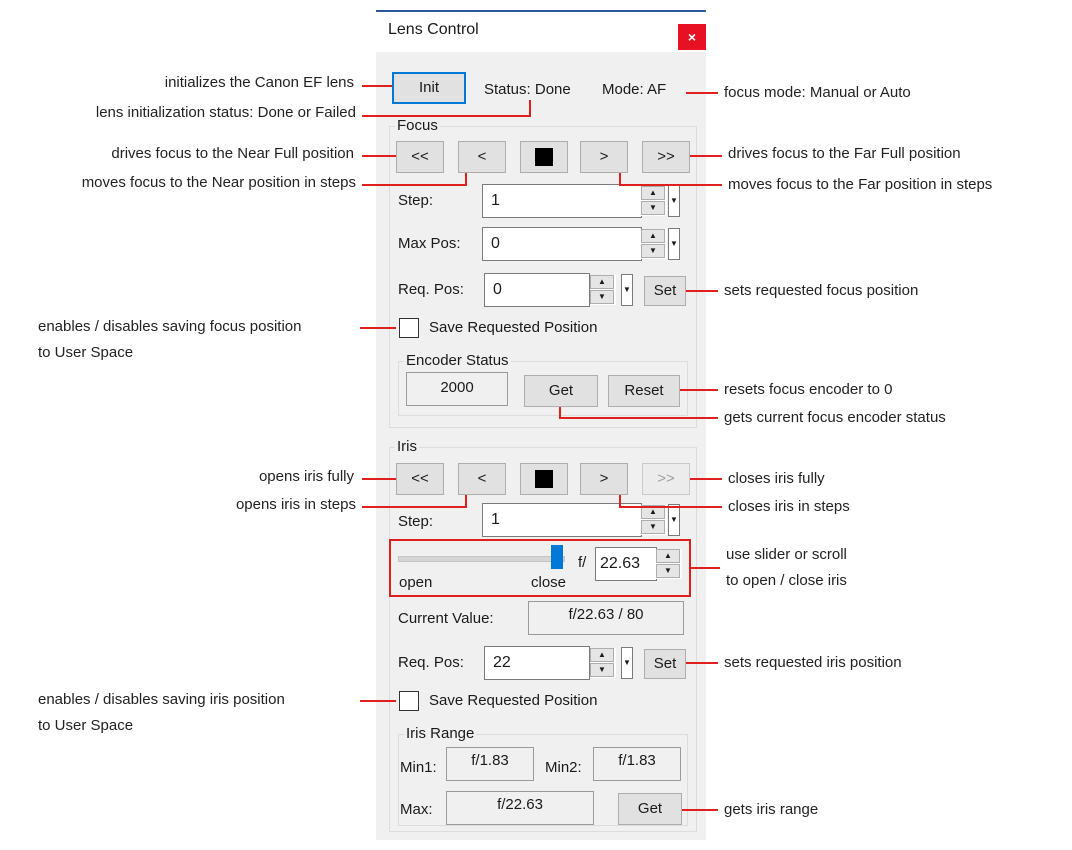 This screenshot has width=1072, height=850. Describe the element at coordinates (789, 506) in the screenshot. I see `annotation-iris-close-step: closes iris in steps` at that location.